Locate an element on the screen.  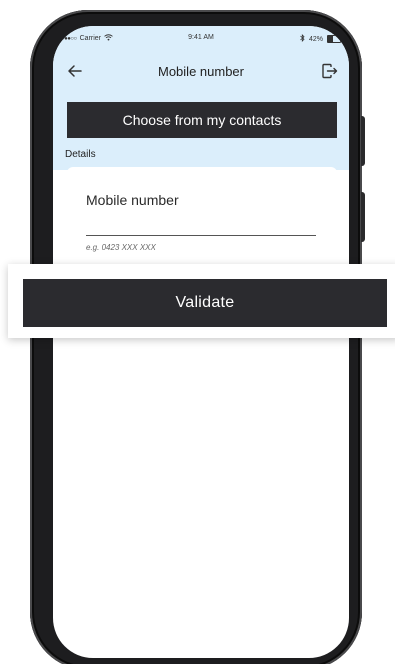
choose-contacts-button: Choose from my contacts is located at coordinates (202, 120).